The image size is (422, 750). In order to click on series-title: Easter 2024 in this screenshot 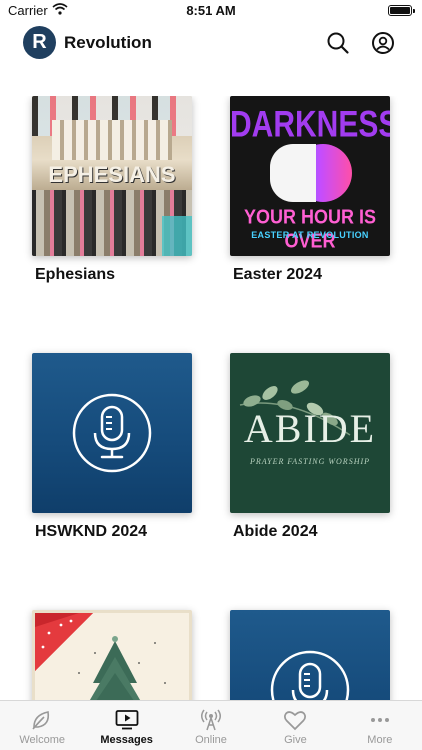, I will do `click(277, 274)`.